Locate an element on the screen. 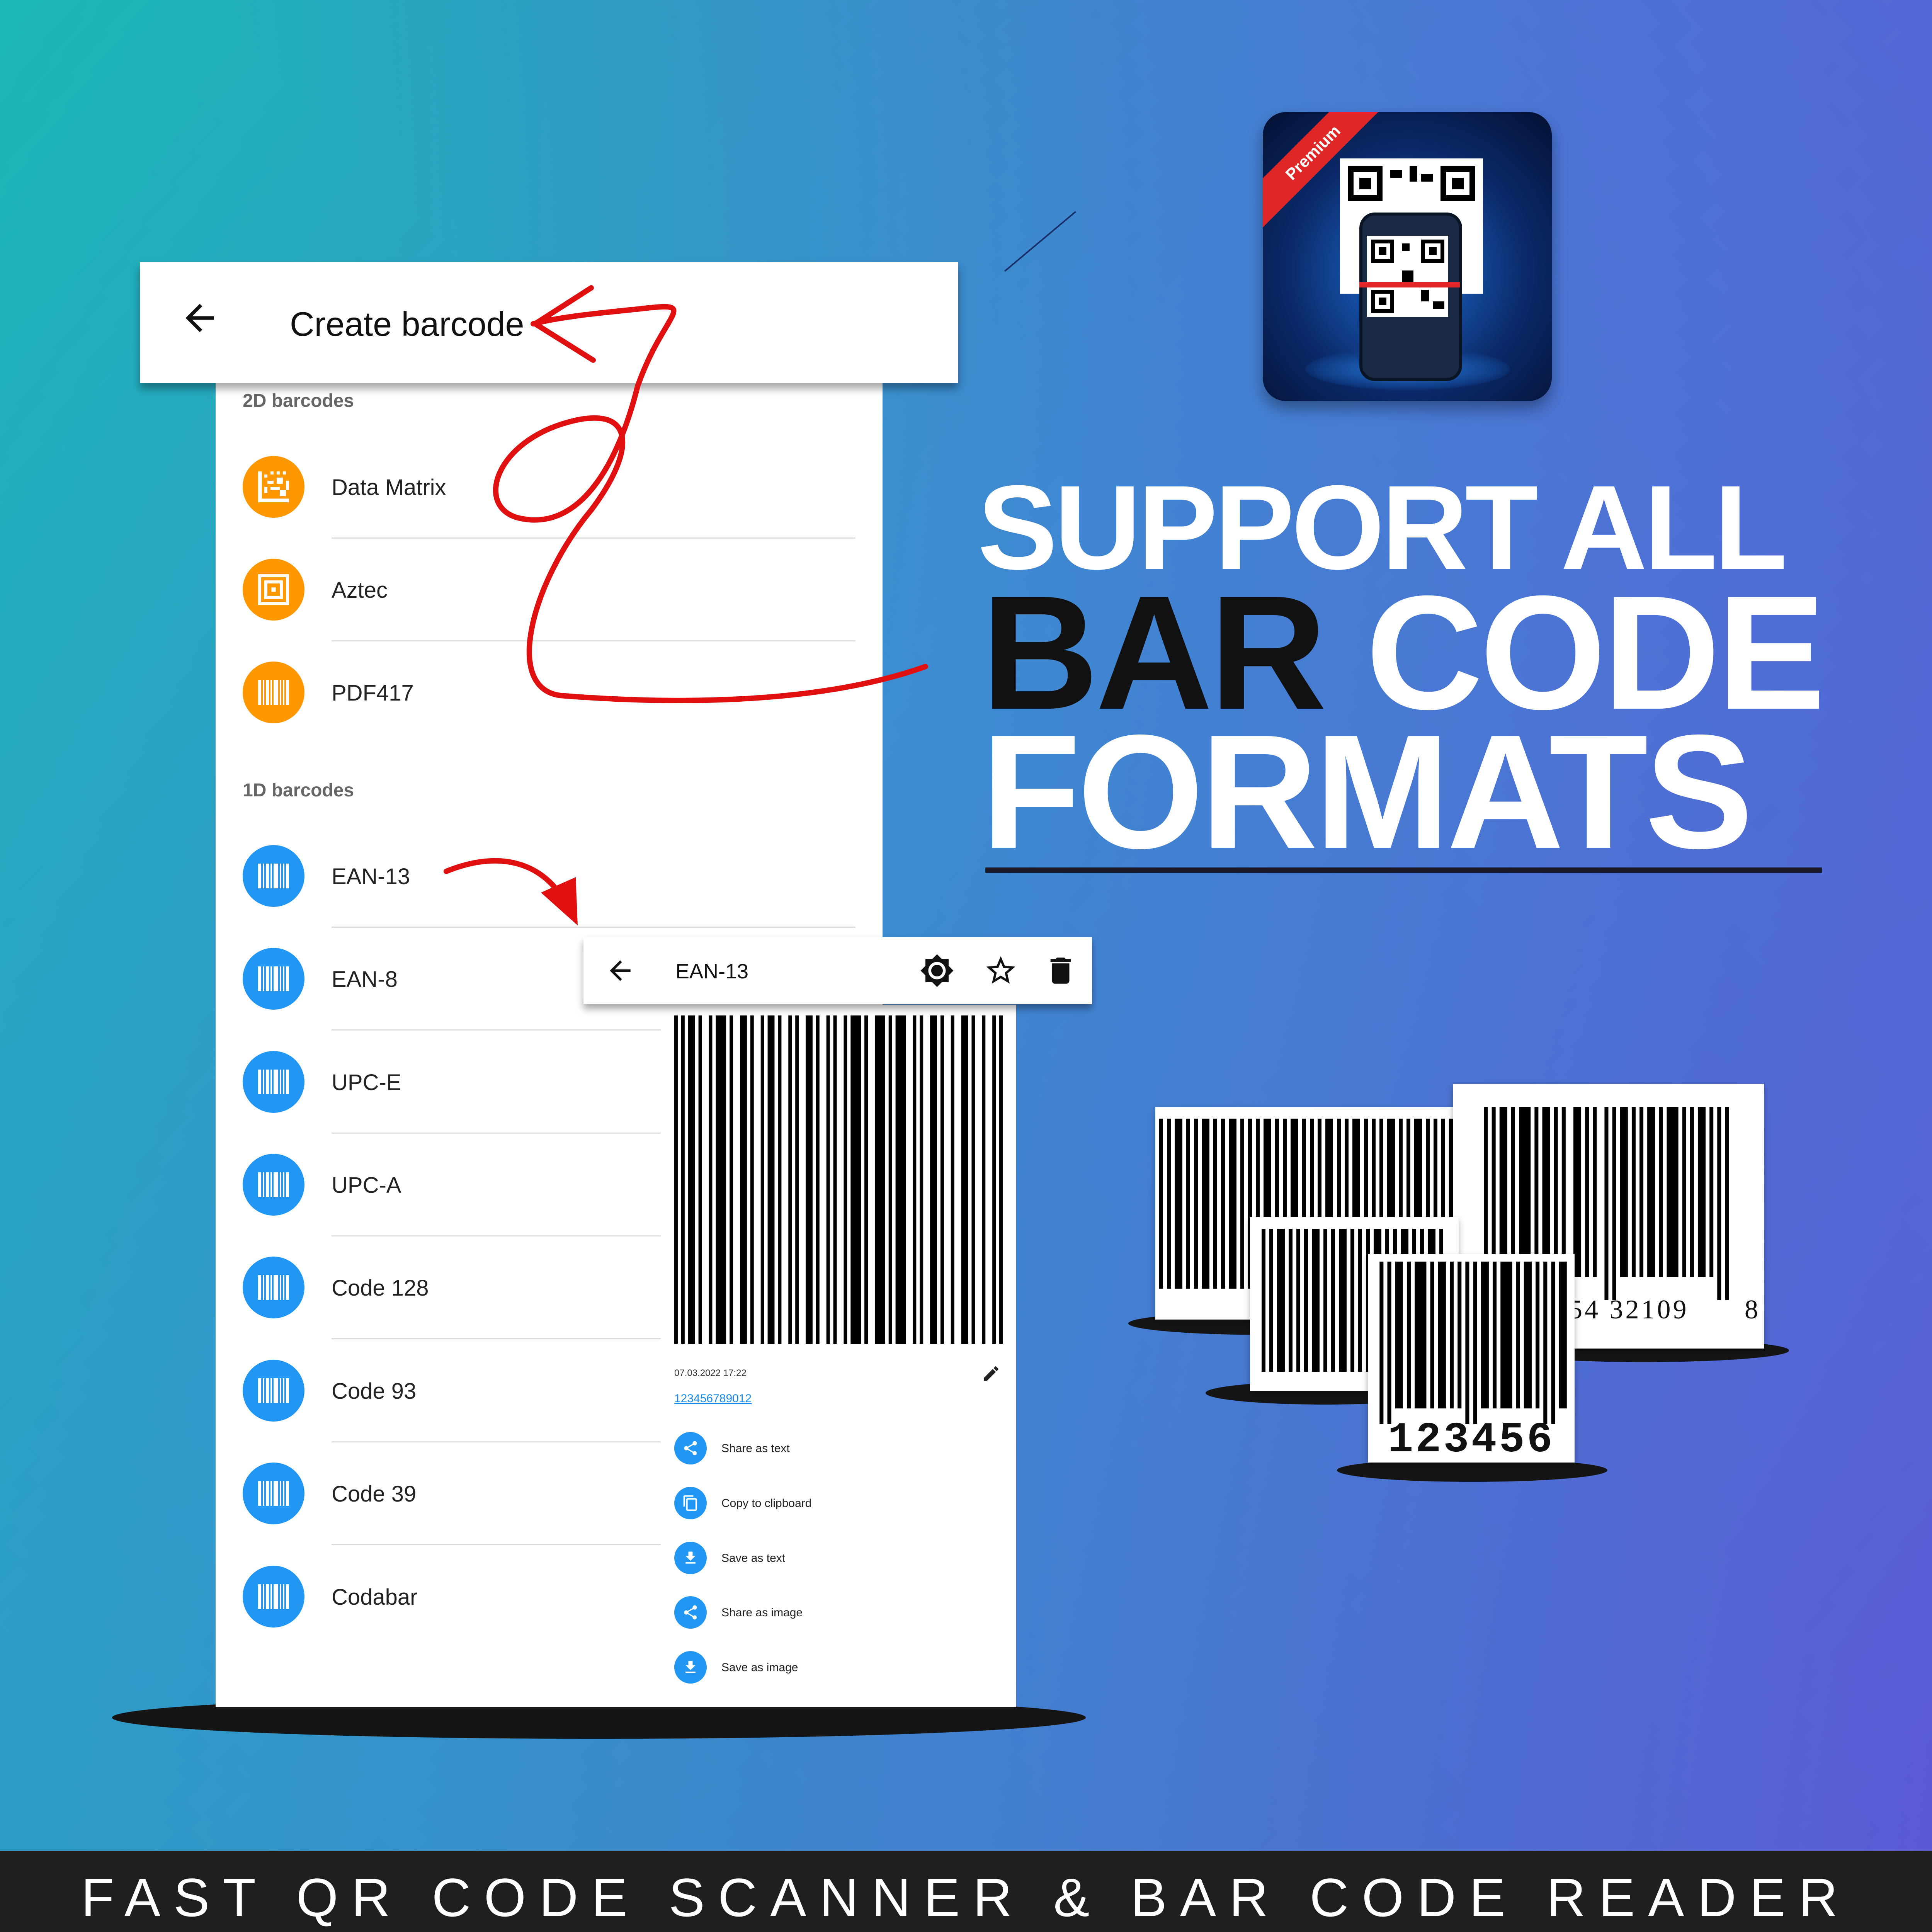 This screenshot has height=1932, width=1932. list-item-label: EAN-13 is located at coordinates (371, 877).